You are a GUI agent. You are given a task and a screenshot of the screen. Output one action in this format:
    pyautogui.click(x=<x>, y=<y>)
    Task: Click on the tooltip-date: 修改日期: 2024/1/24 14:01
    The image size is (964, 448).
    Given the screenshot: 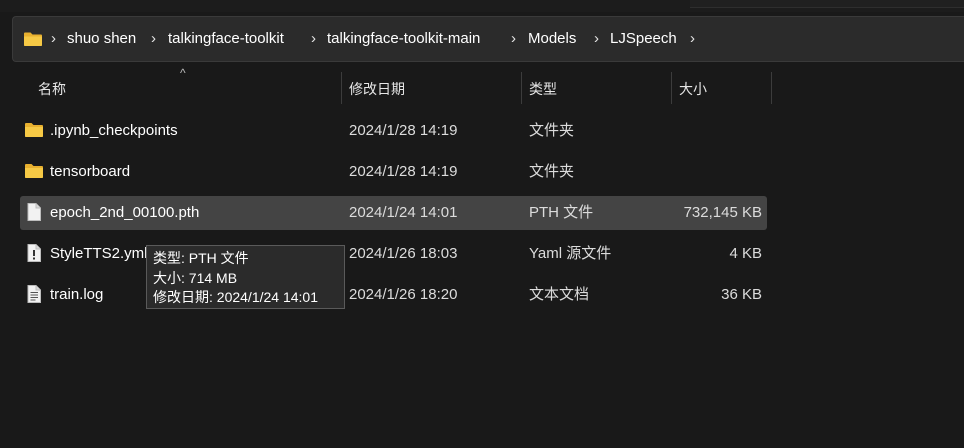 What is the action you would take?
    pyautogui.click(x=235, y=297)
    